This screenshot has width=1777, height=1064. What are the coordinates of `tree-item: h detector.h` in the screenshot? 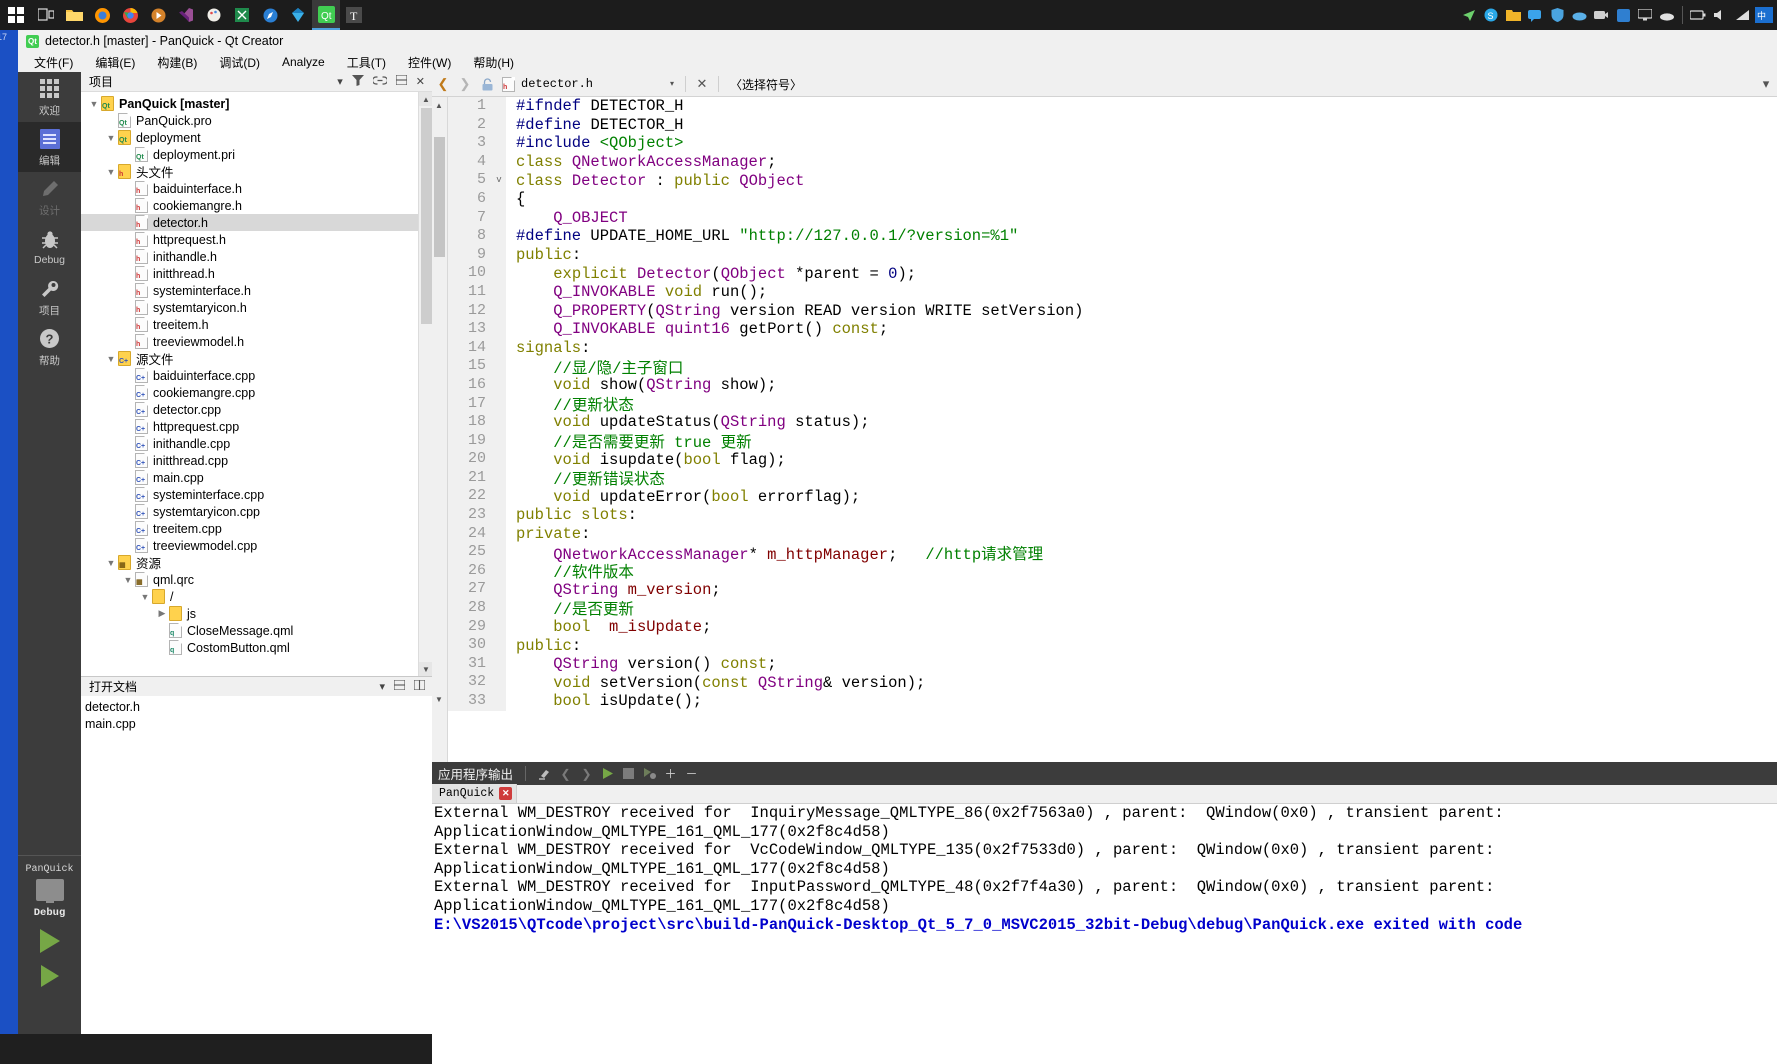 It's located at (249, 222).